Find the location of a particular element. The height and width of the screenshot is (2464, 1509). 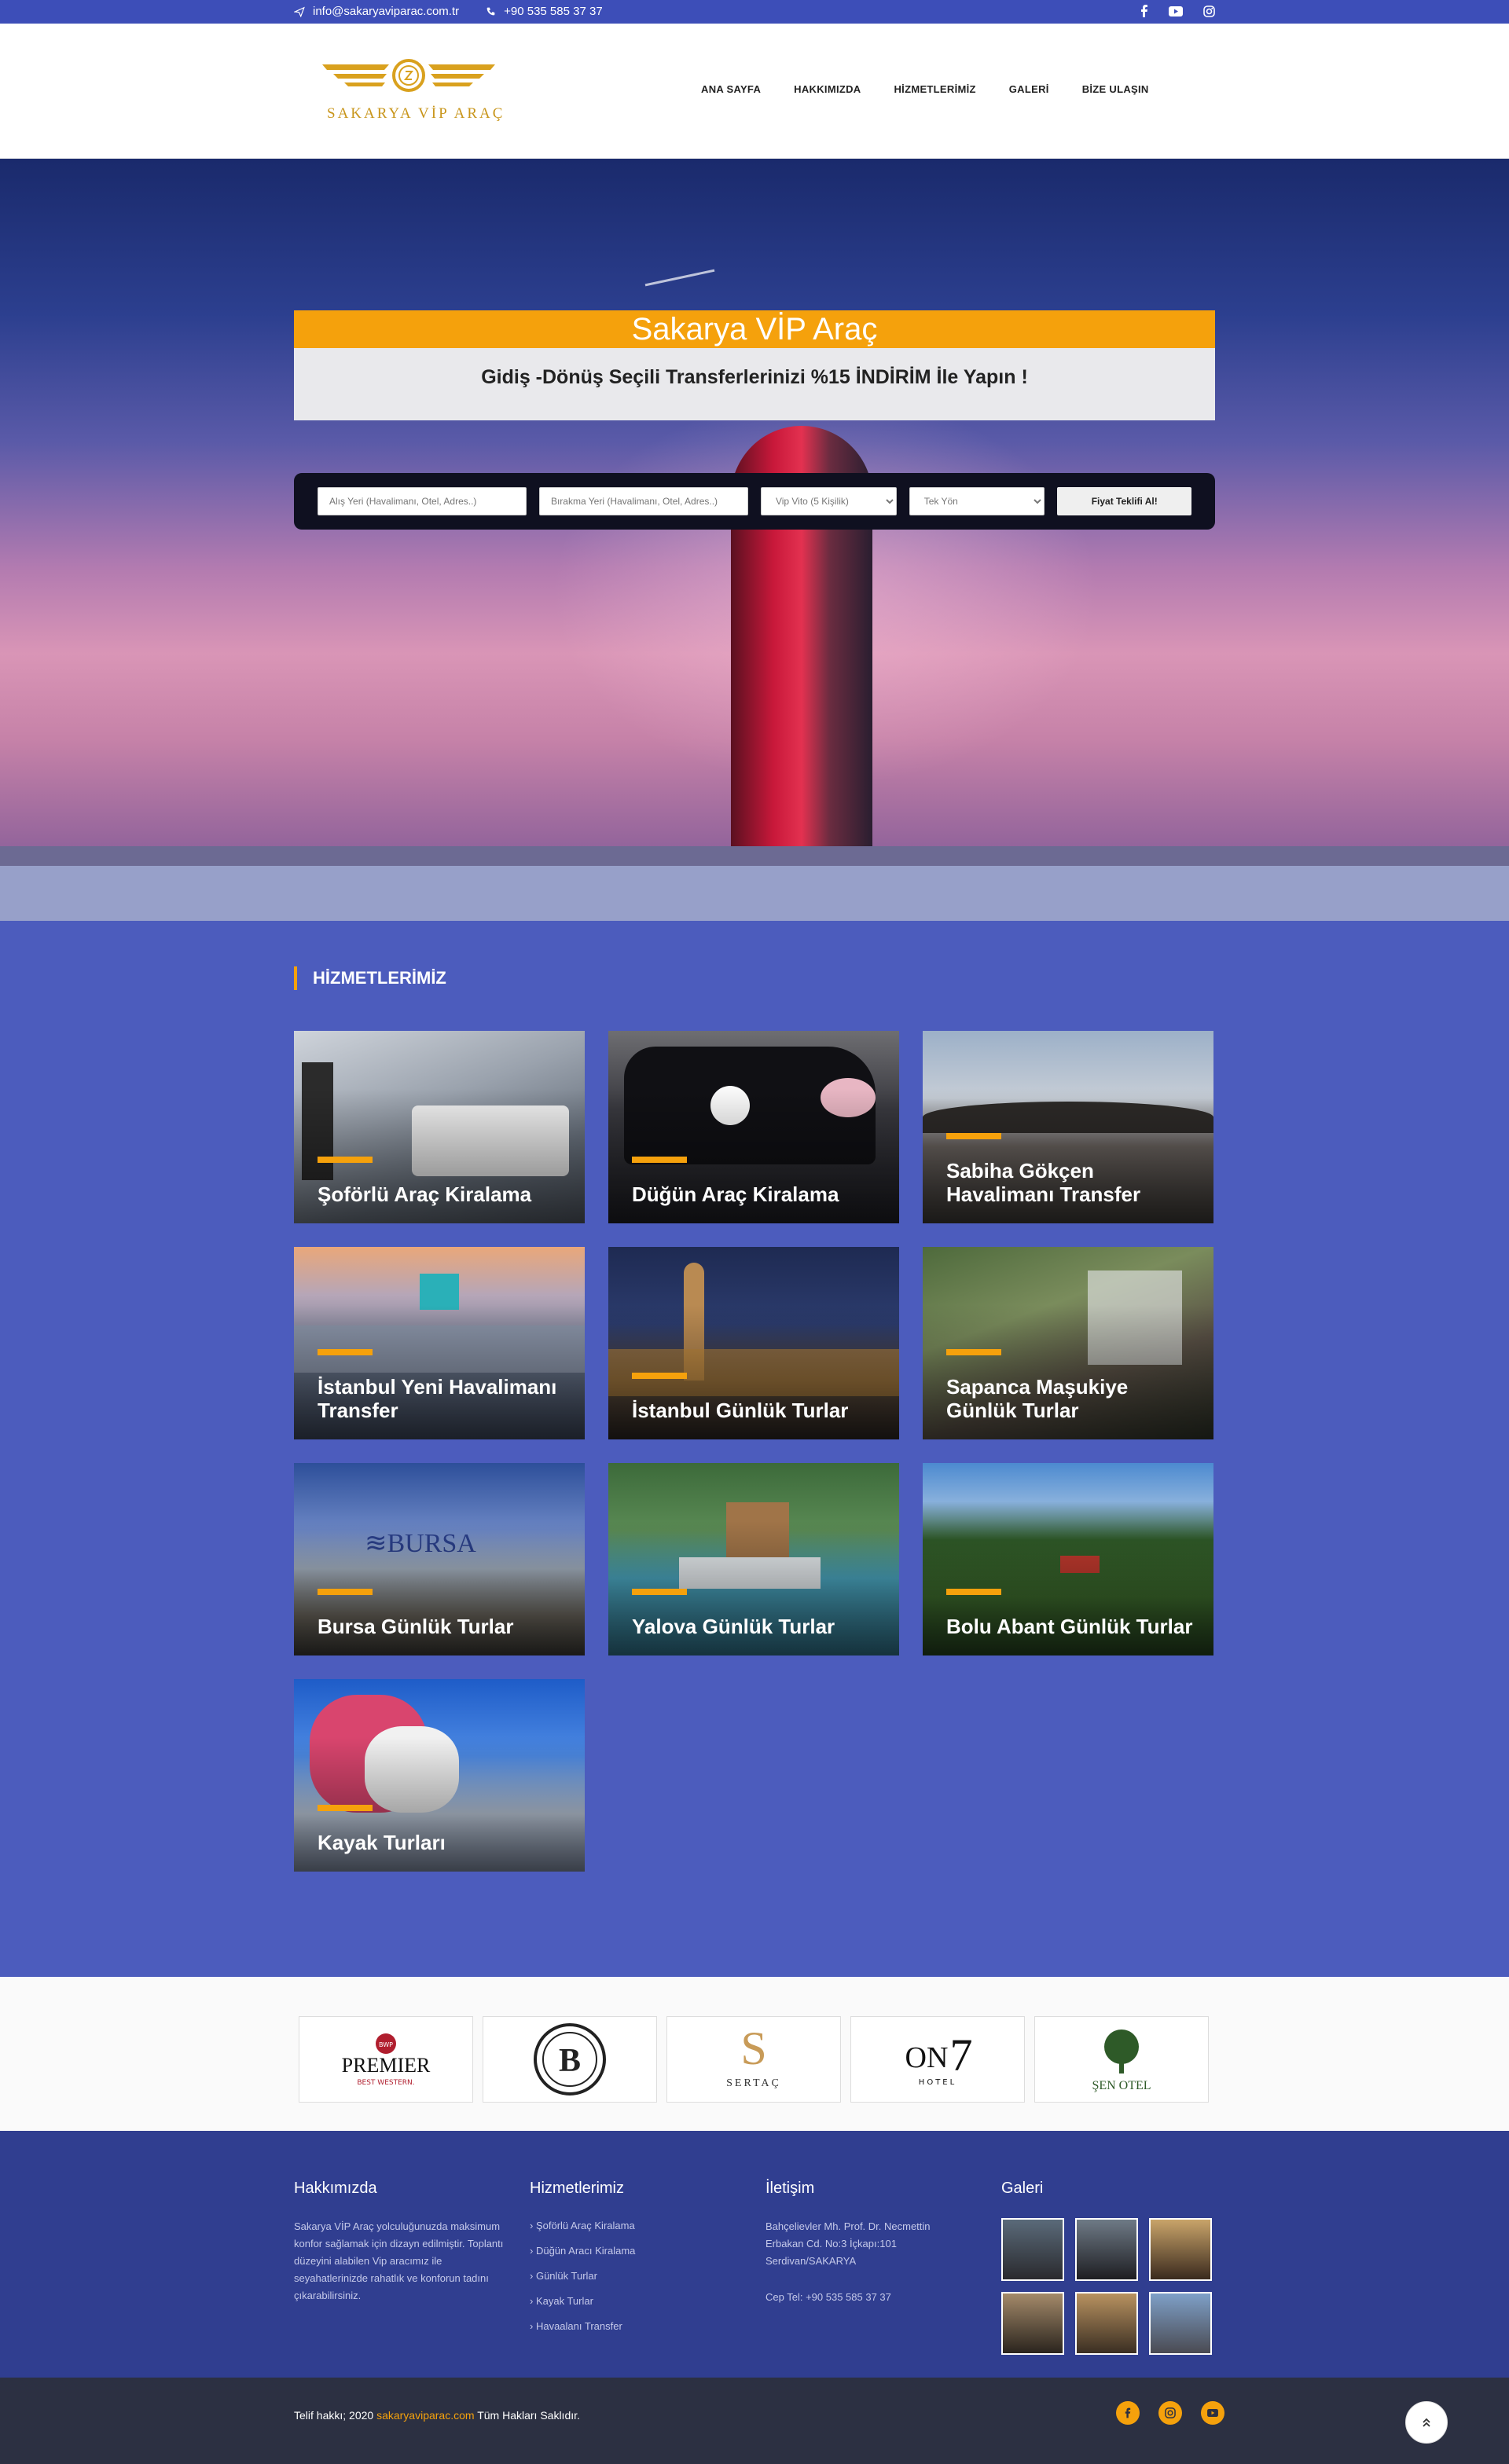

get-quote-button: Fiyat Teklifi Al! is located at coordinates (1124, 501).